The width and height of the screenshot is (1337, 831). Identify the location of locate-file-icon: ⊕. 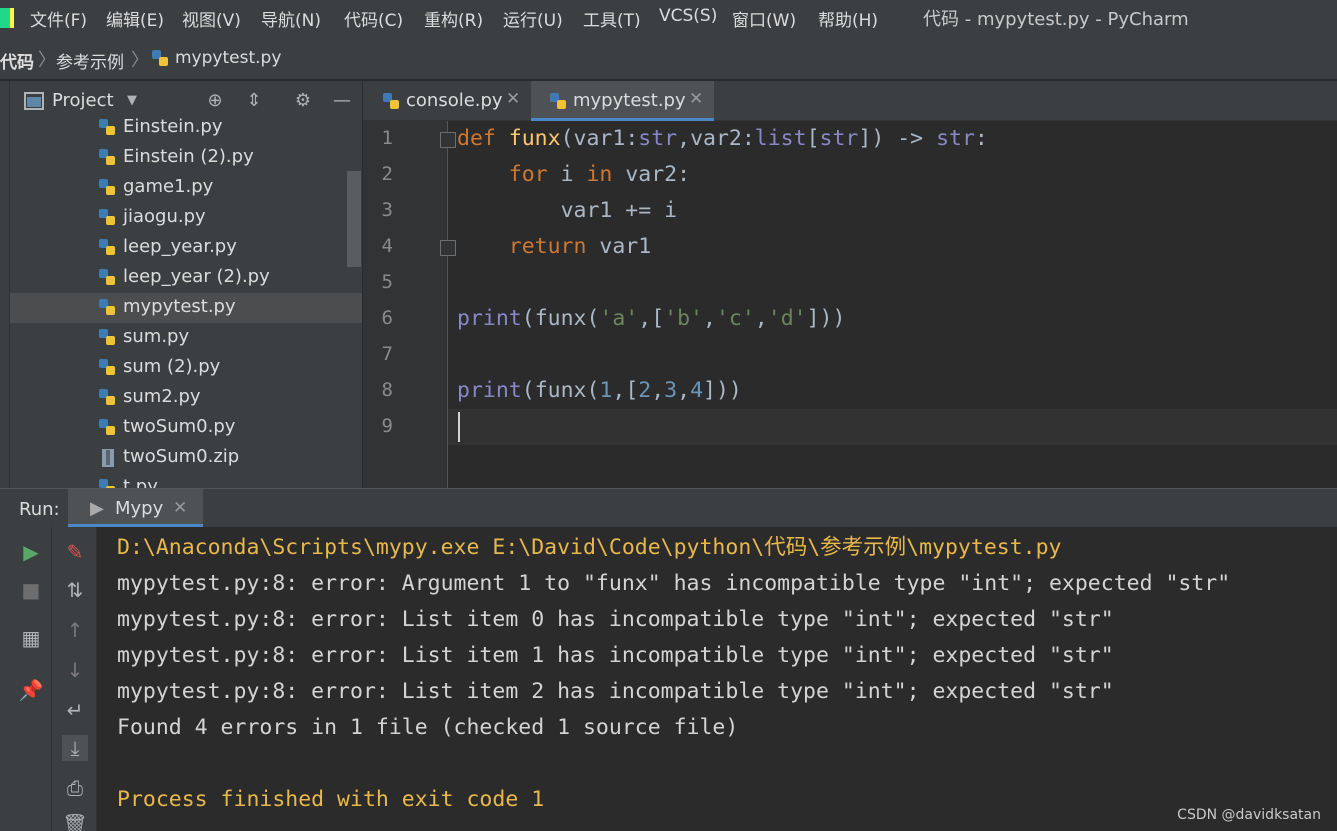
(215, 101).